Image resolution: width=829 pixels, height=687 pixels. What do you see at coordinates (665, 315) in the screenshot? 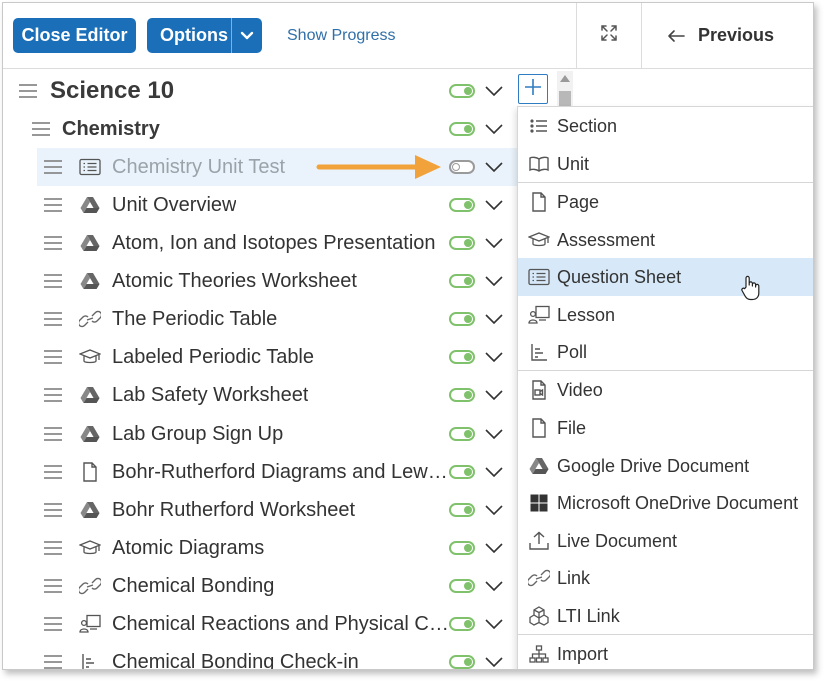
I see `menu-item-lesson: Lesson` at bounding box center [665, 315].